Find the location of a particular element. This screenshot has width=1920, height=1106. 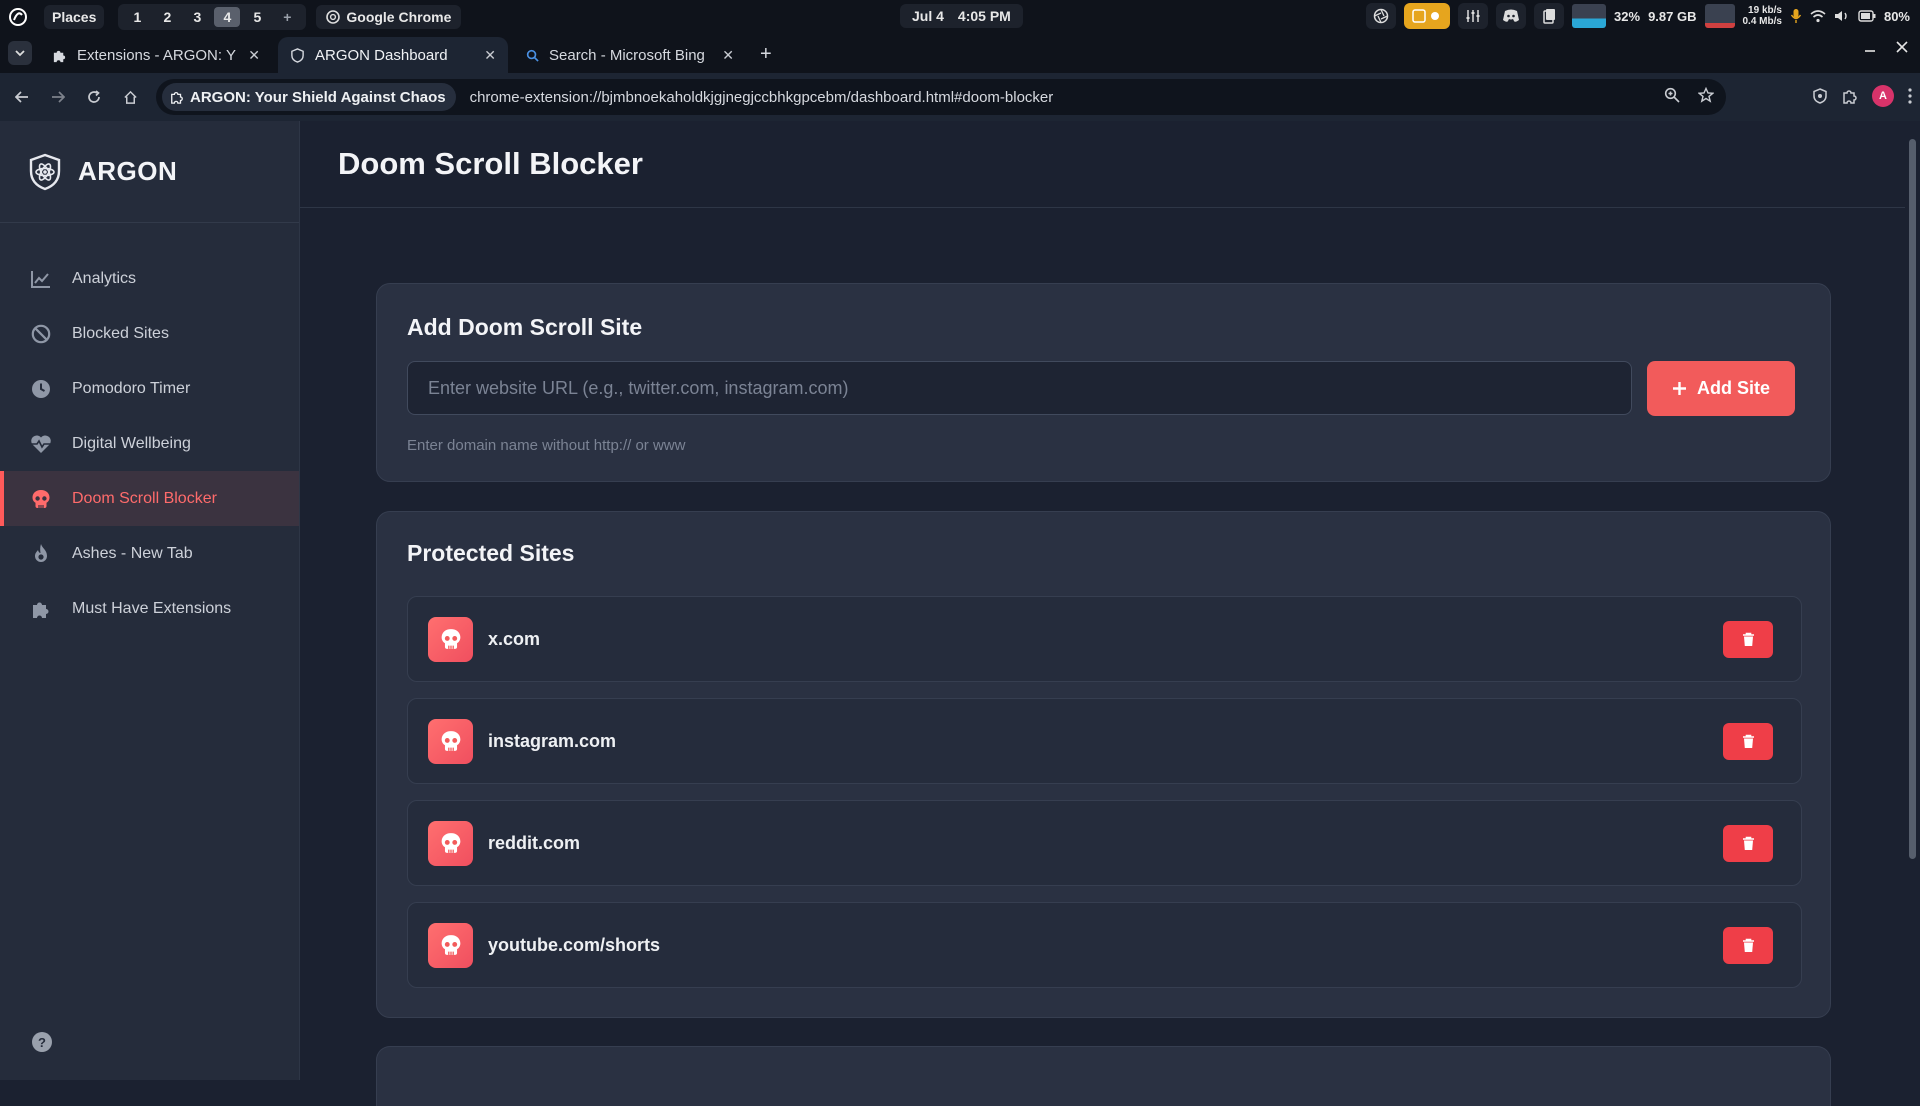

sidebar-item-ashes-new-tab: Ashes - New Tab is located at coordinates (149, 553).